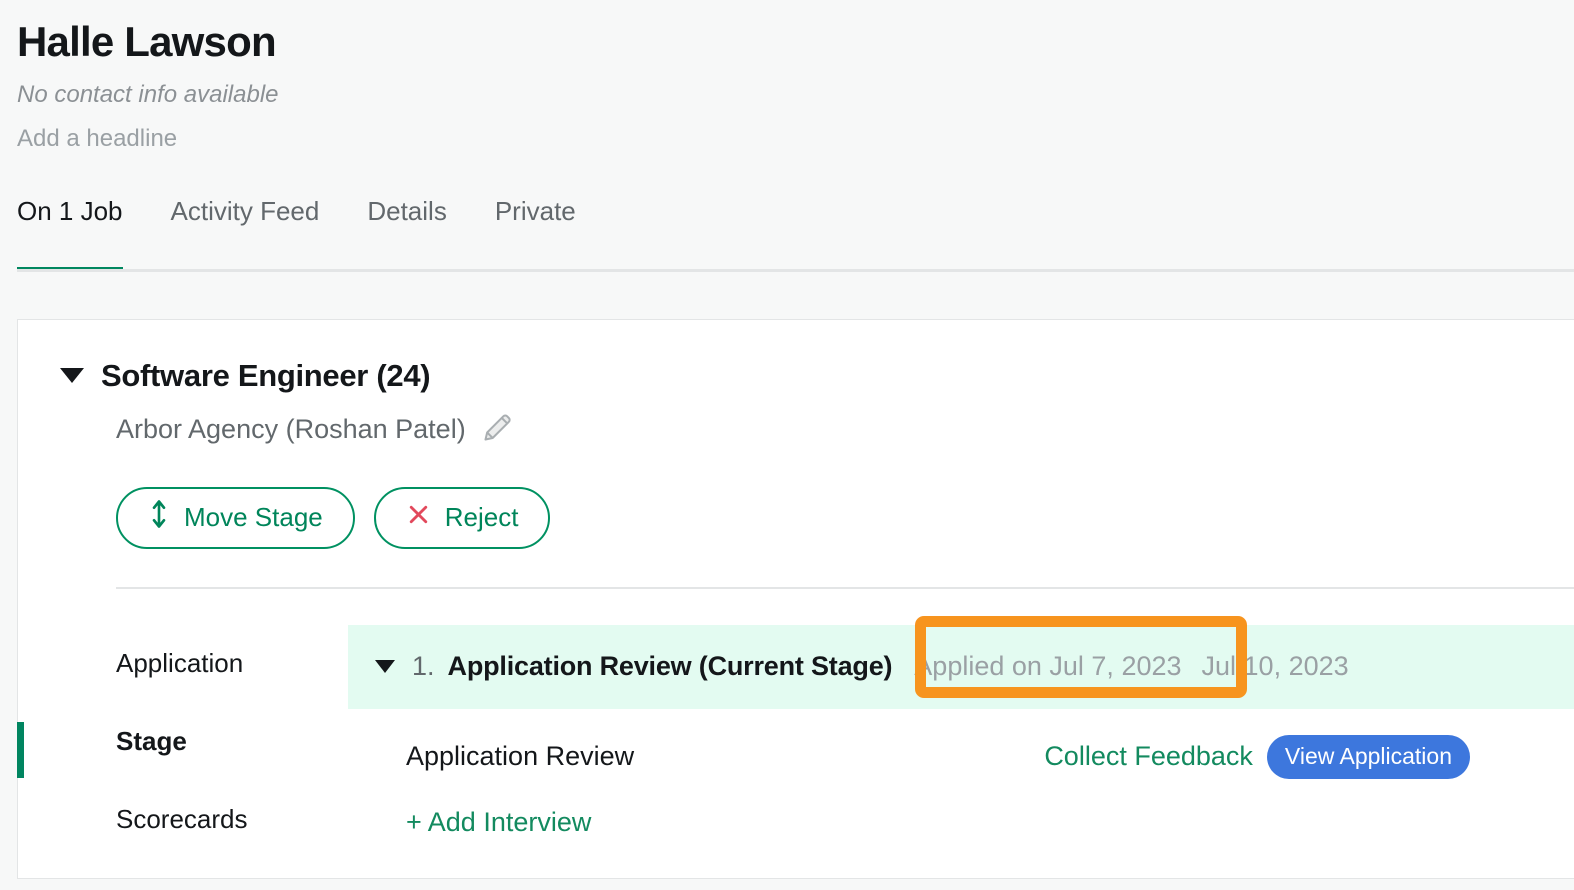  What do you see at coordinates (407, 210) in the screenshot?
I see `tab-label: Details` at bounding box center [407, 210].